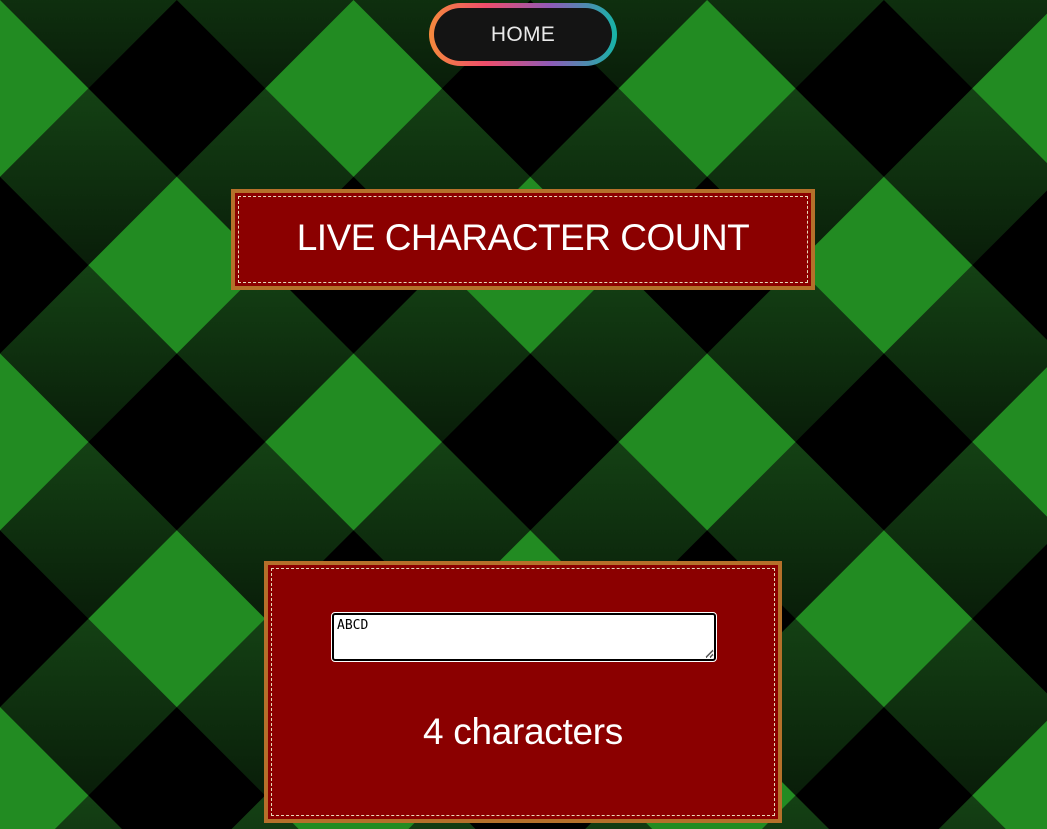 The image size is (1047, 829). I want to click on home-button: HOME, so click(523, 34).